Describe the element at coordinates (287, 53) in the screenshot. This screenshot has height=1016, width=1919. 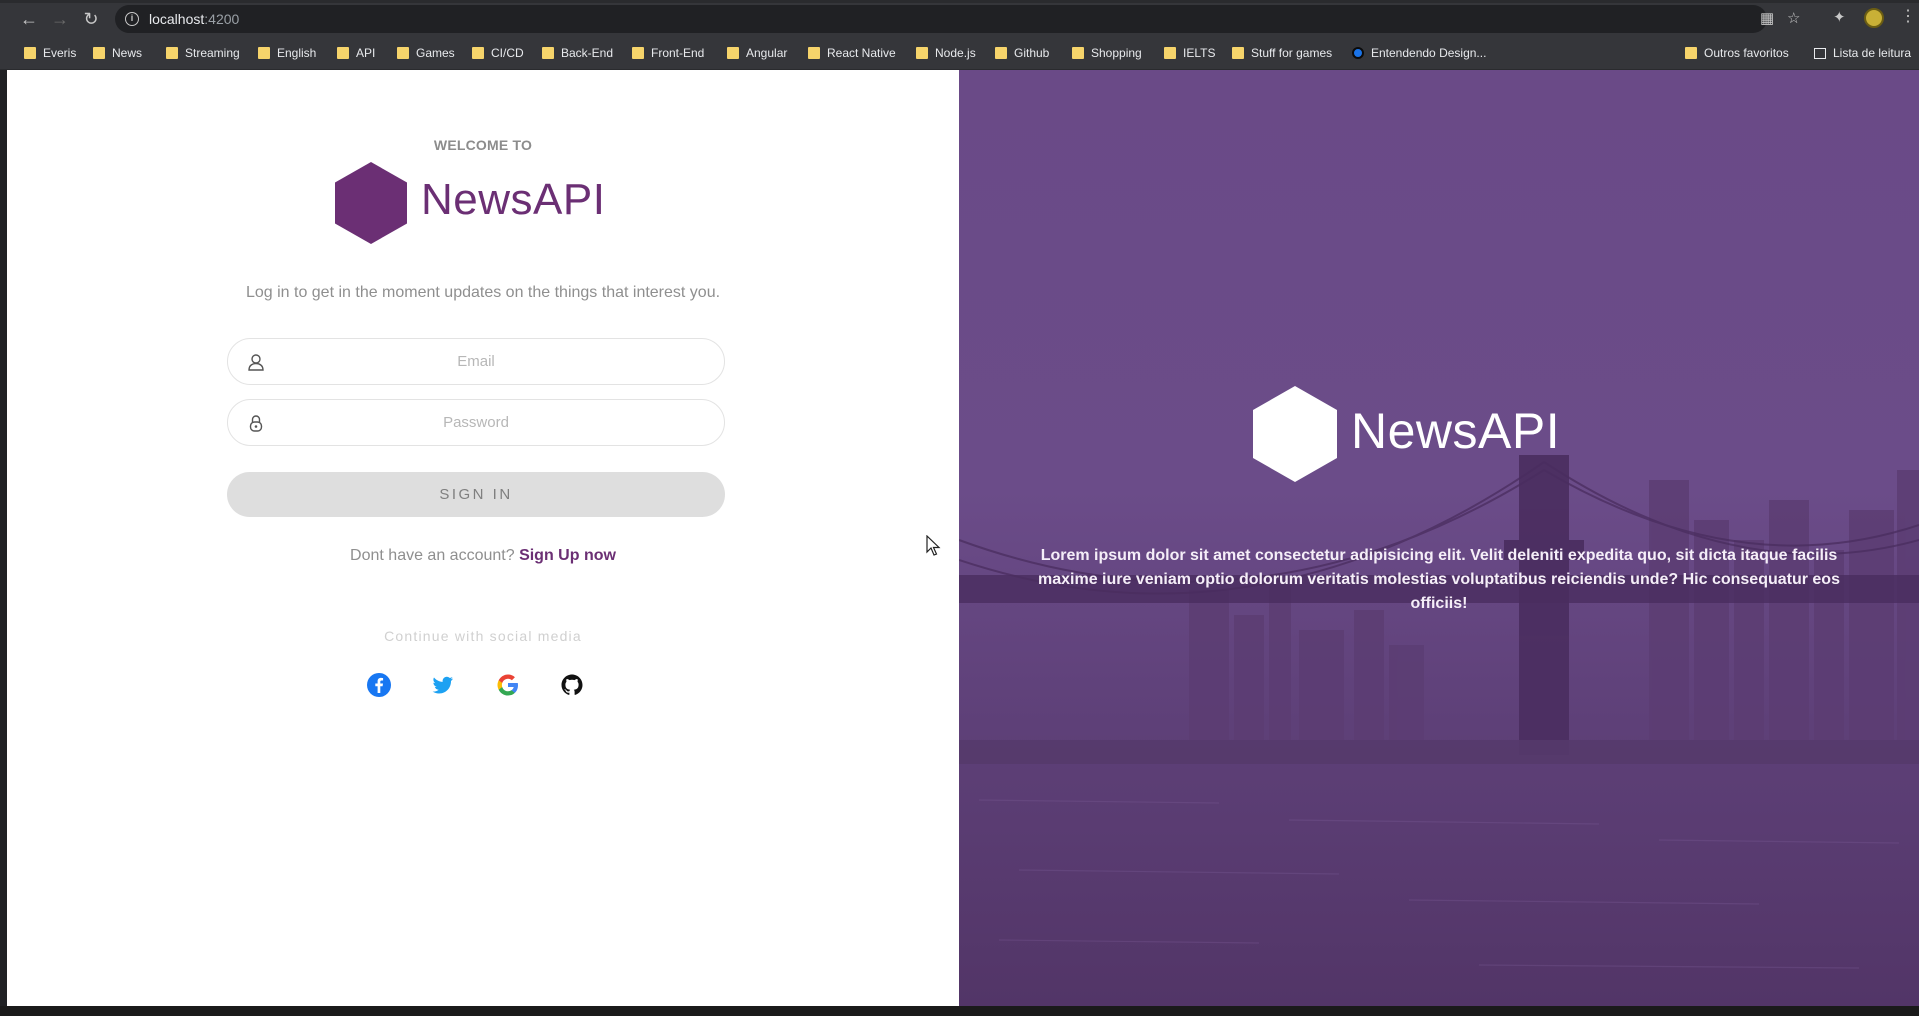
I see `bookmark-folder: English` at that location.